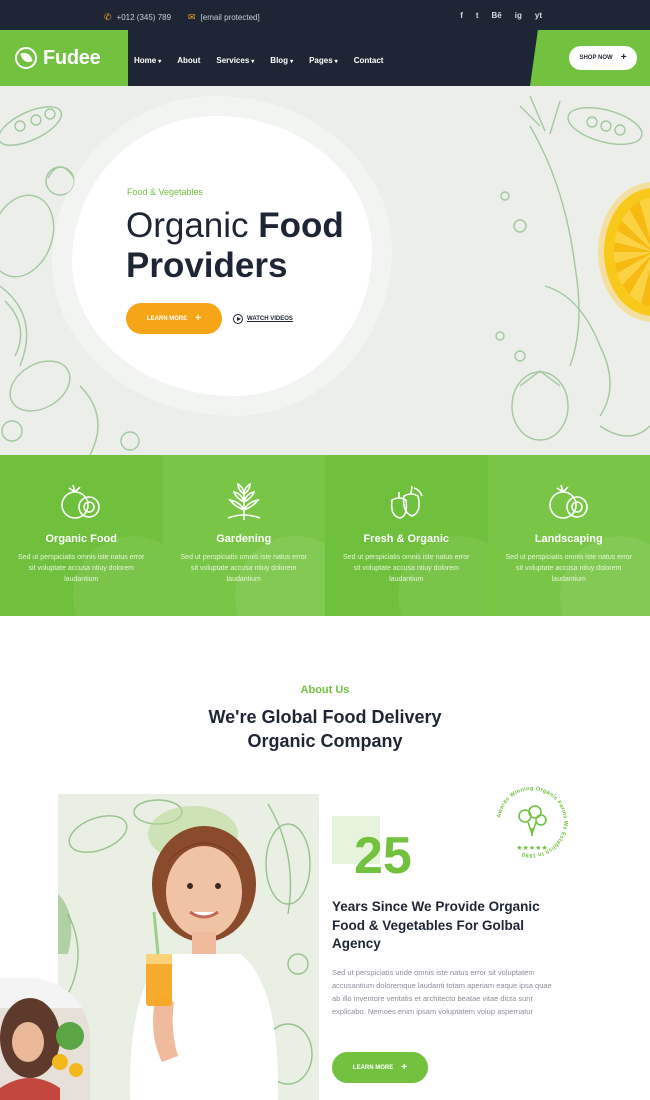 The height and width of the screenshot is (1100, 650). Describe the element at coordinates (188, 60) in the screenshot. I see `nav-item-about: About` at that location.